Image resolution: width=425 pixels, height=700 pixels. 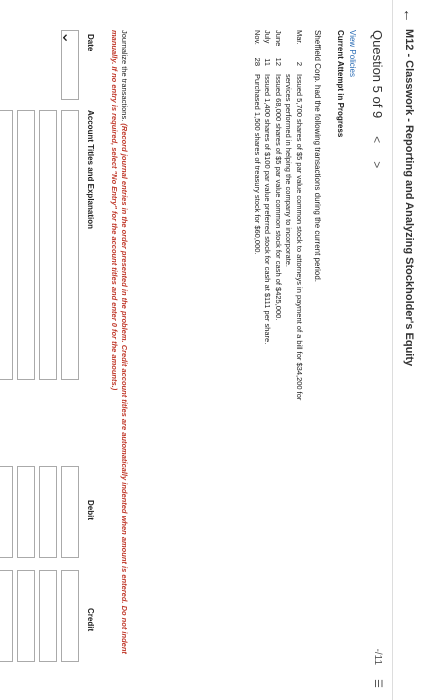 I want to click on next-question-button: >, so click(x=378, y=164).